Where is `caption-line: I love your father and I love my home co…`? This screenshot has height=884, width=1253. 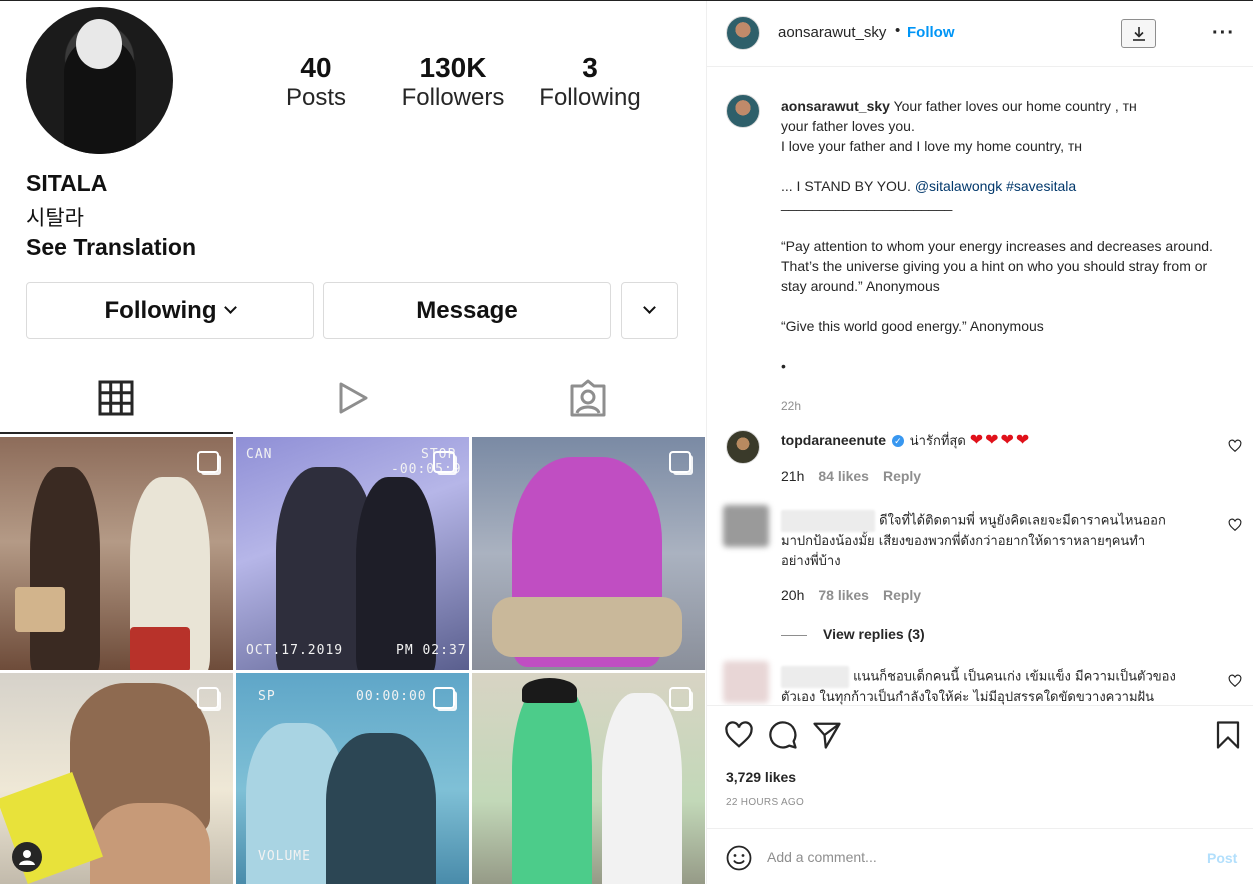
caption-line: I love your father and I love my home co… is located at coordinates (932, 146).